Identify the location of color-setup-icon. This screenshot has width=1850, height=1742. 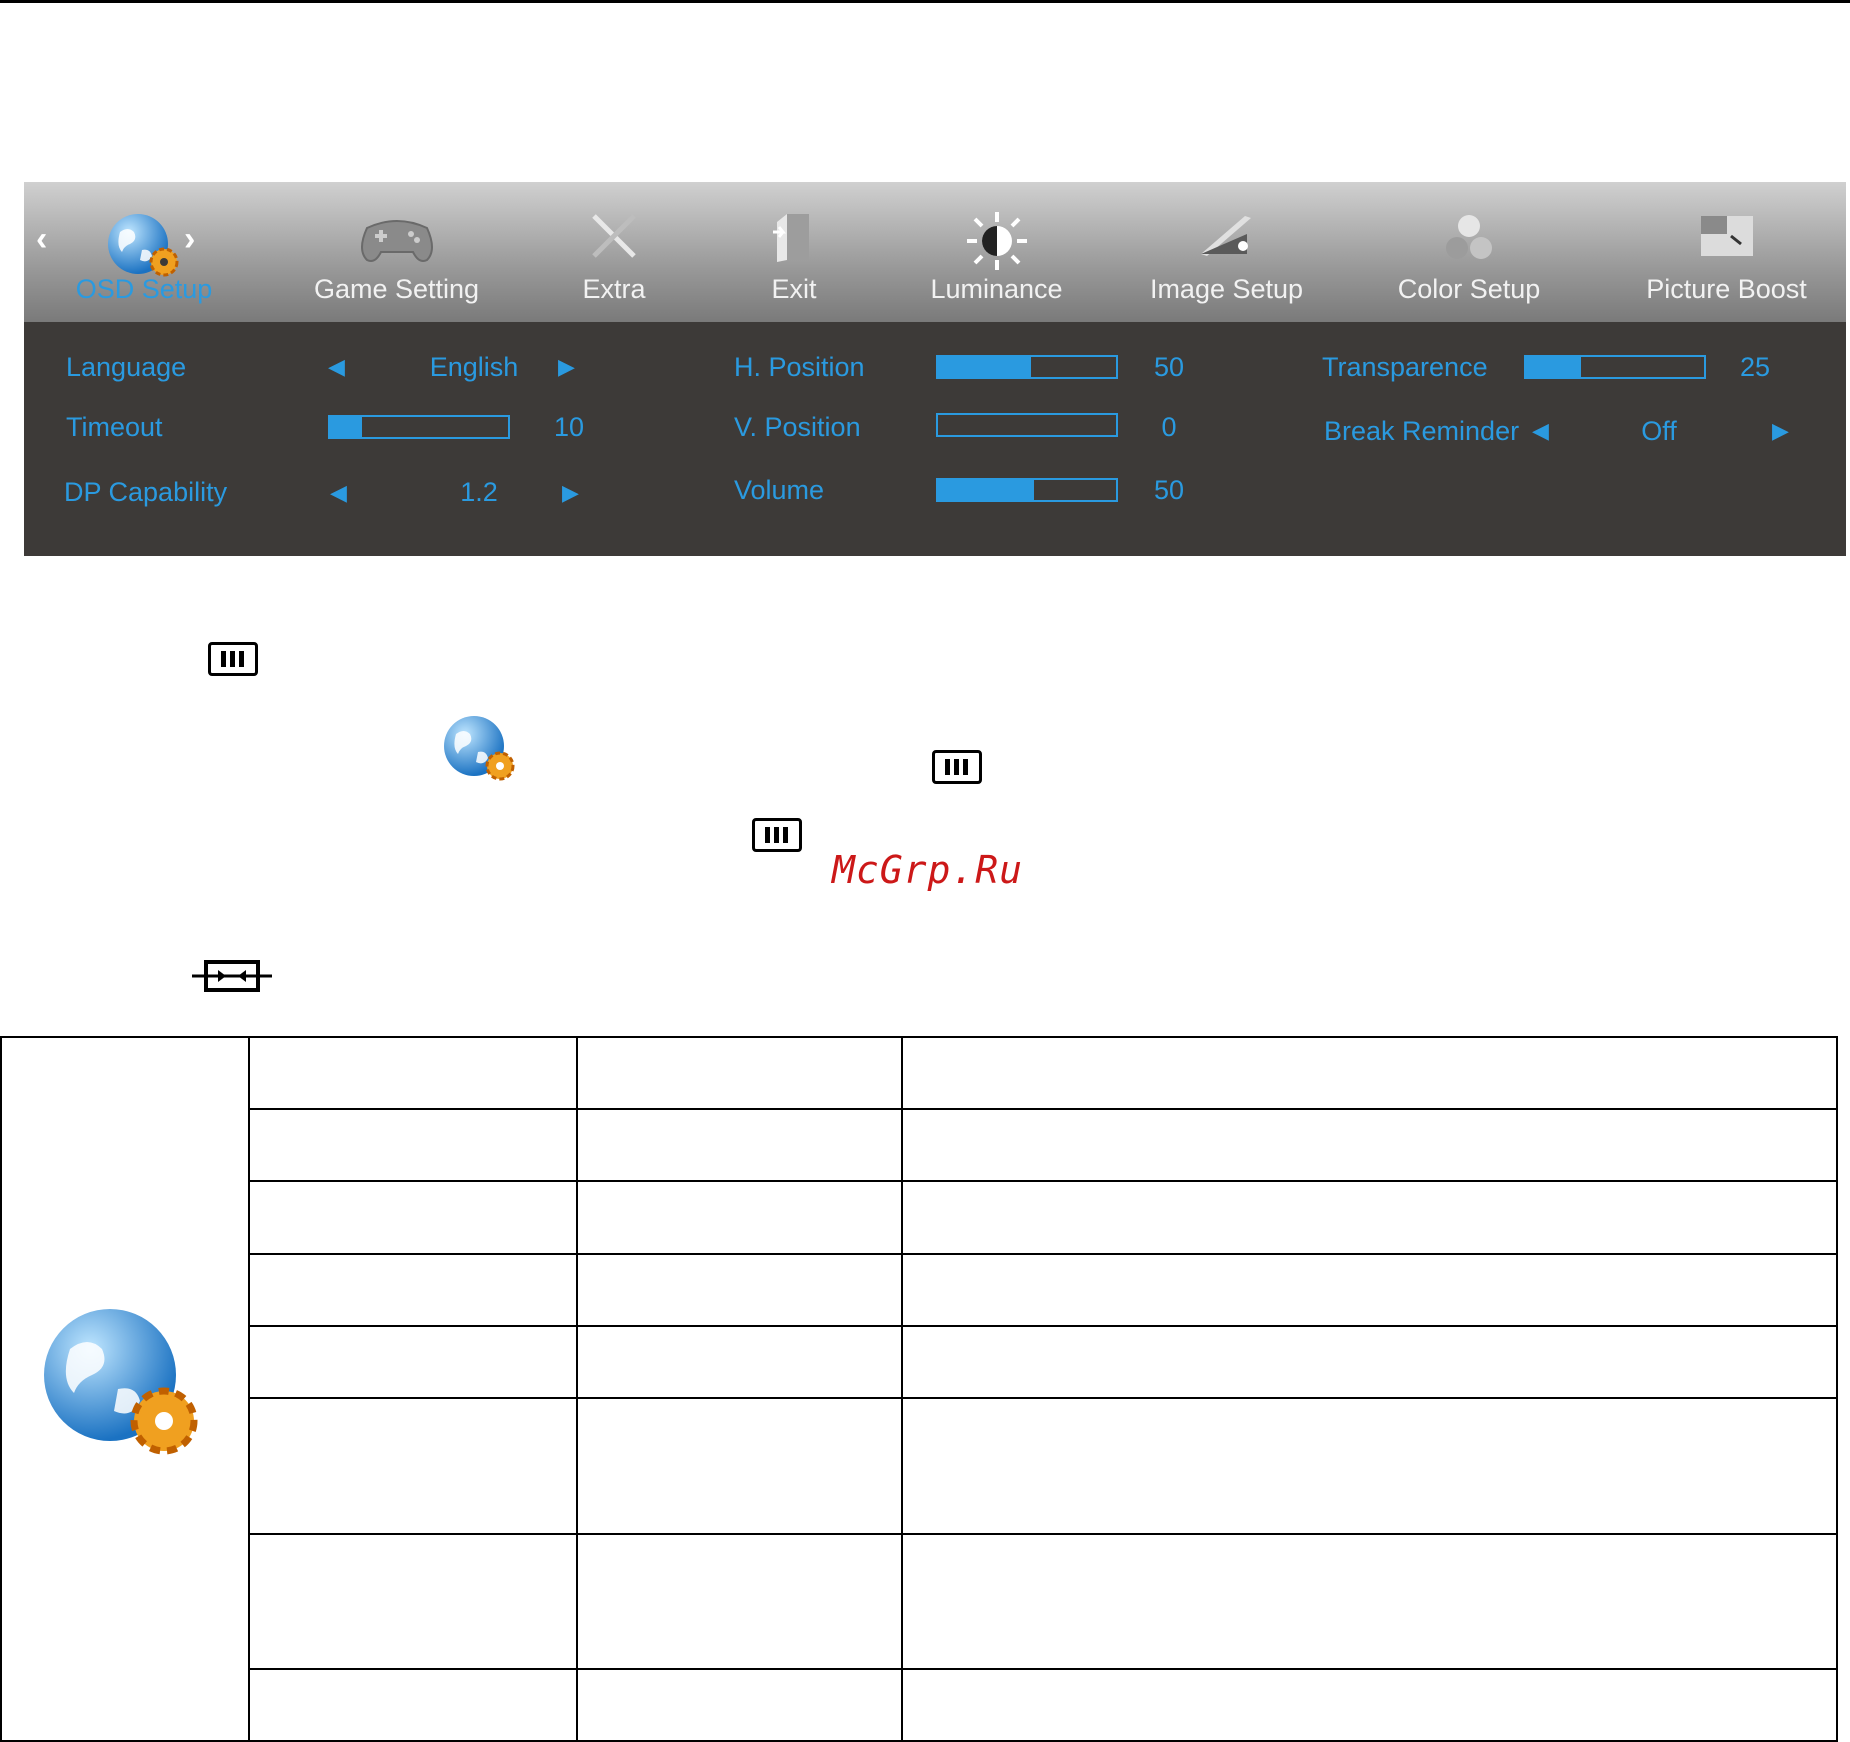
(1469, 237).